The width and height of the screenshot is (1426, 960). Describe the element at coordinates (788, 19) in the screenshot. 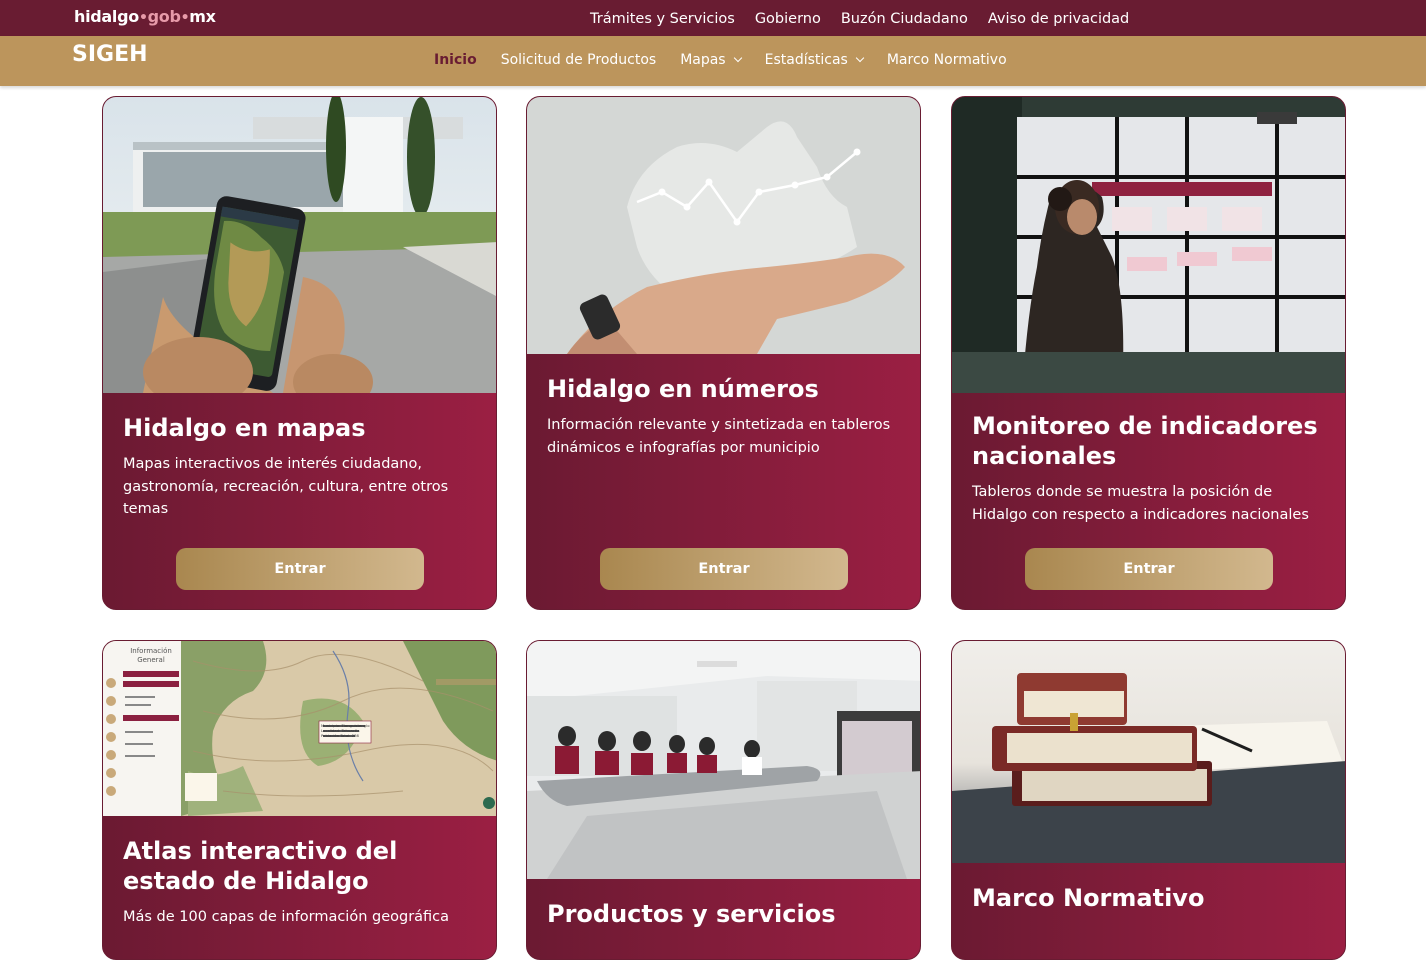

I see `top-link-gobierno: Gobierno` at that location.